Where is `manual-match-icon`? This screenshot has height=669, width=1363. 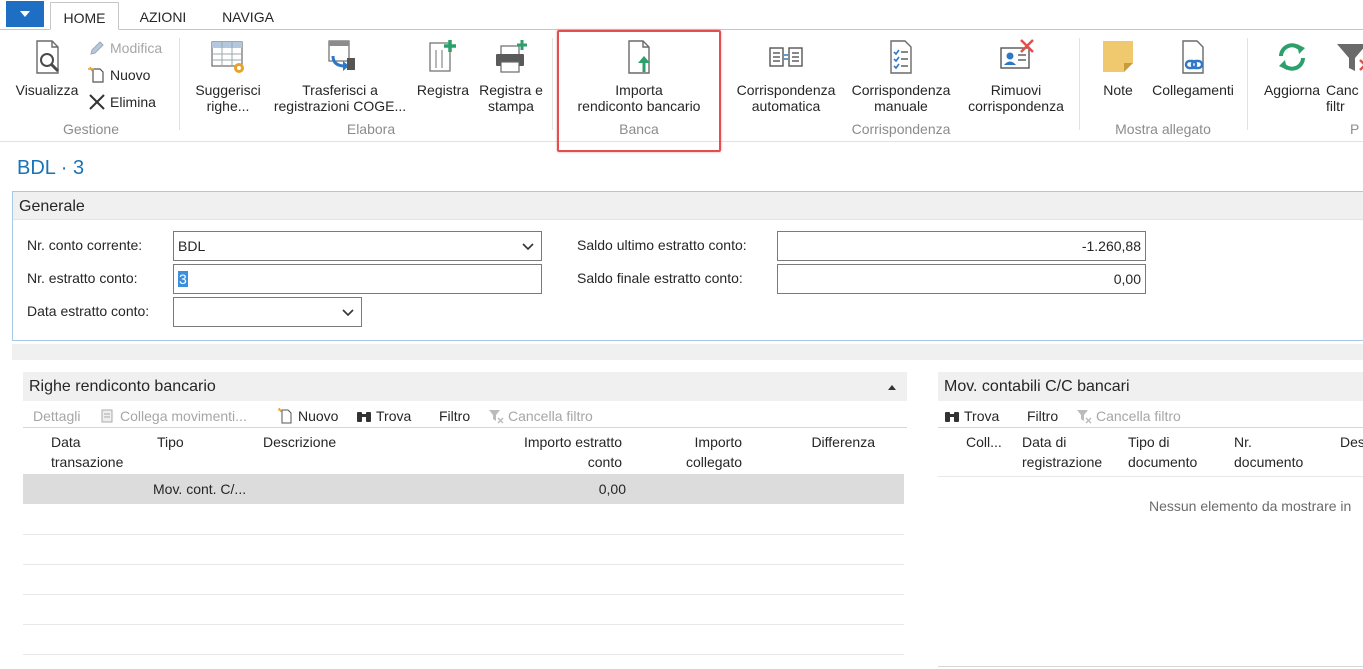 manual-match-icon is located at coordinates (901, 57).